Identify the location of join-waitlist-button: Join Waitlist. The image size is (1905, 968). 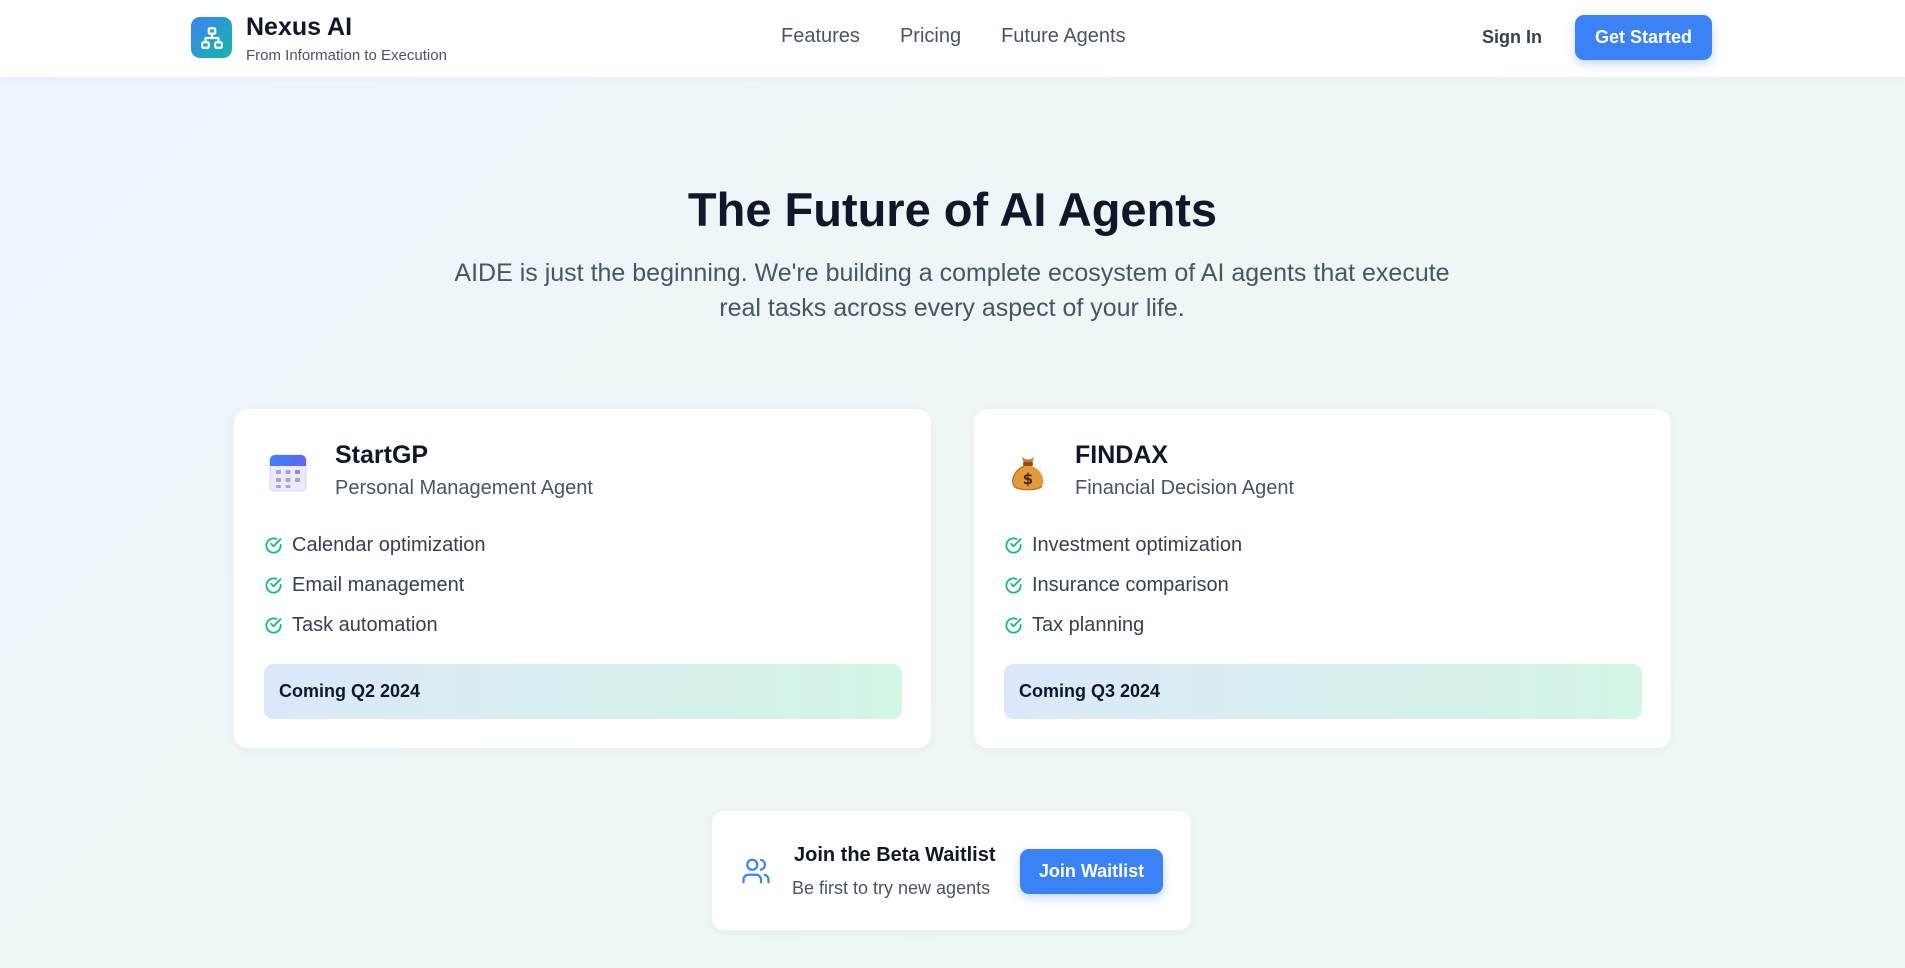
(1091, 871).